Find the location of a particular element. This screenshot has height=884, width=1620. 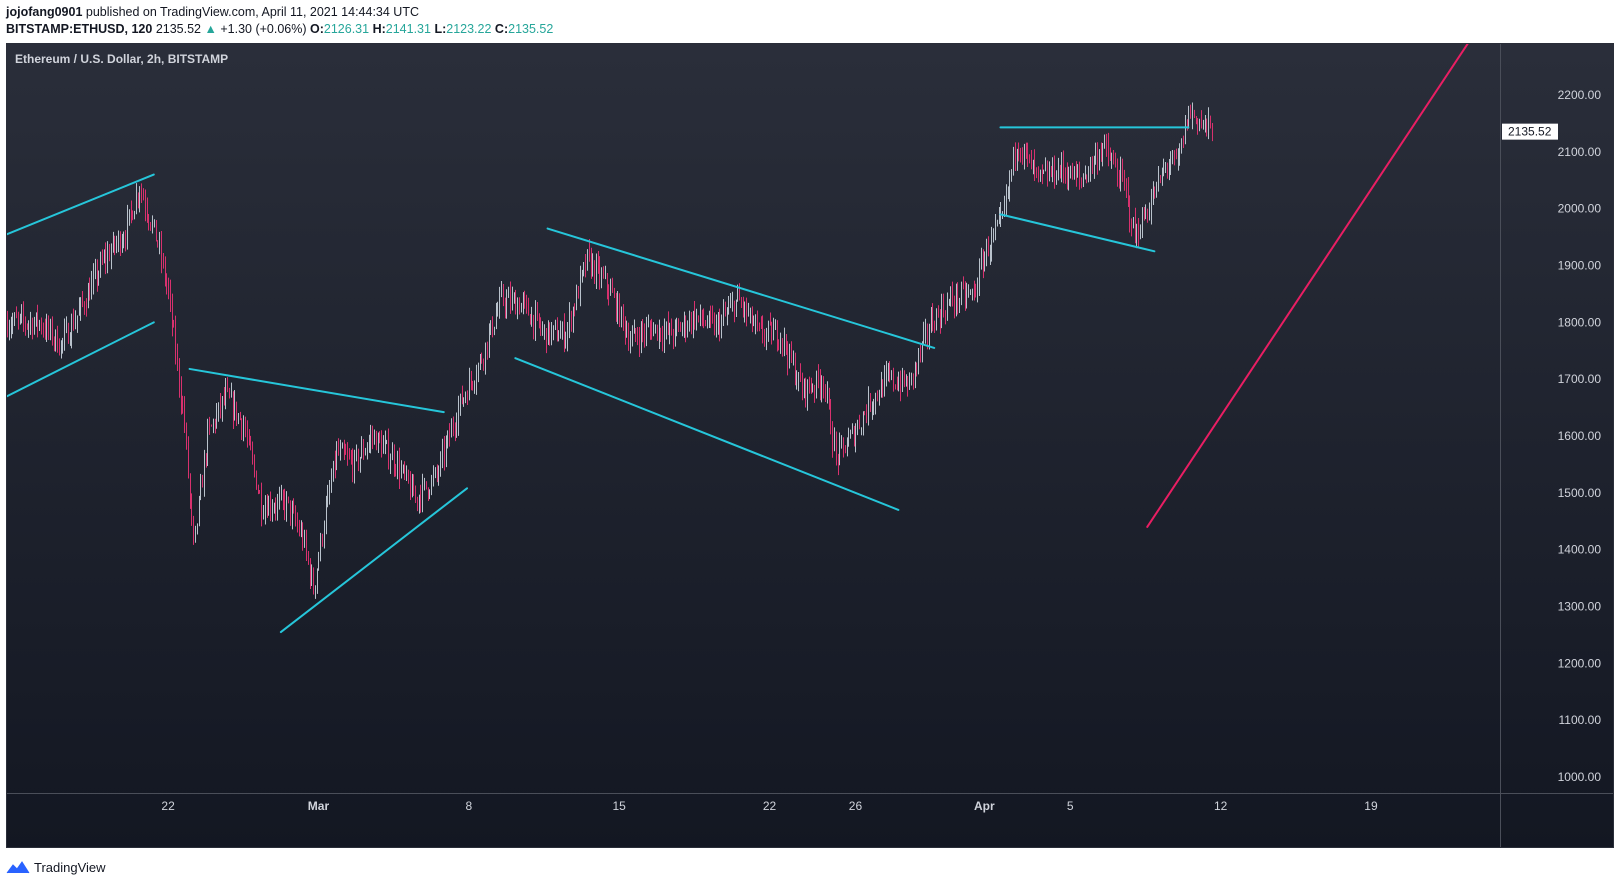

time-tick-label: 15 is located at coordinates (620, 806).